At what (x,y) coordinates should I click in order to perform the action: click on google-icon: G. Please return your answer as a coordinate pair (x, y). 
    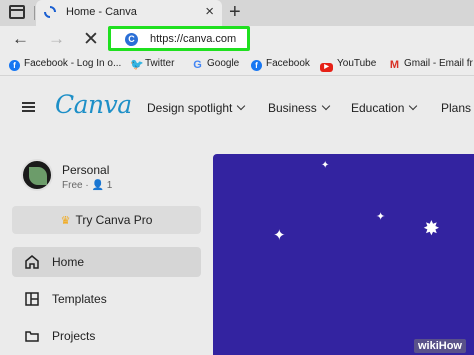
    Looking at the image, I should click on (197, 65).